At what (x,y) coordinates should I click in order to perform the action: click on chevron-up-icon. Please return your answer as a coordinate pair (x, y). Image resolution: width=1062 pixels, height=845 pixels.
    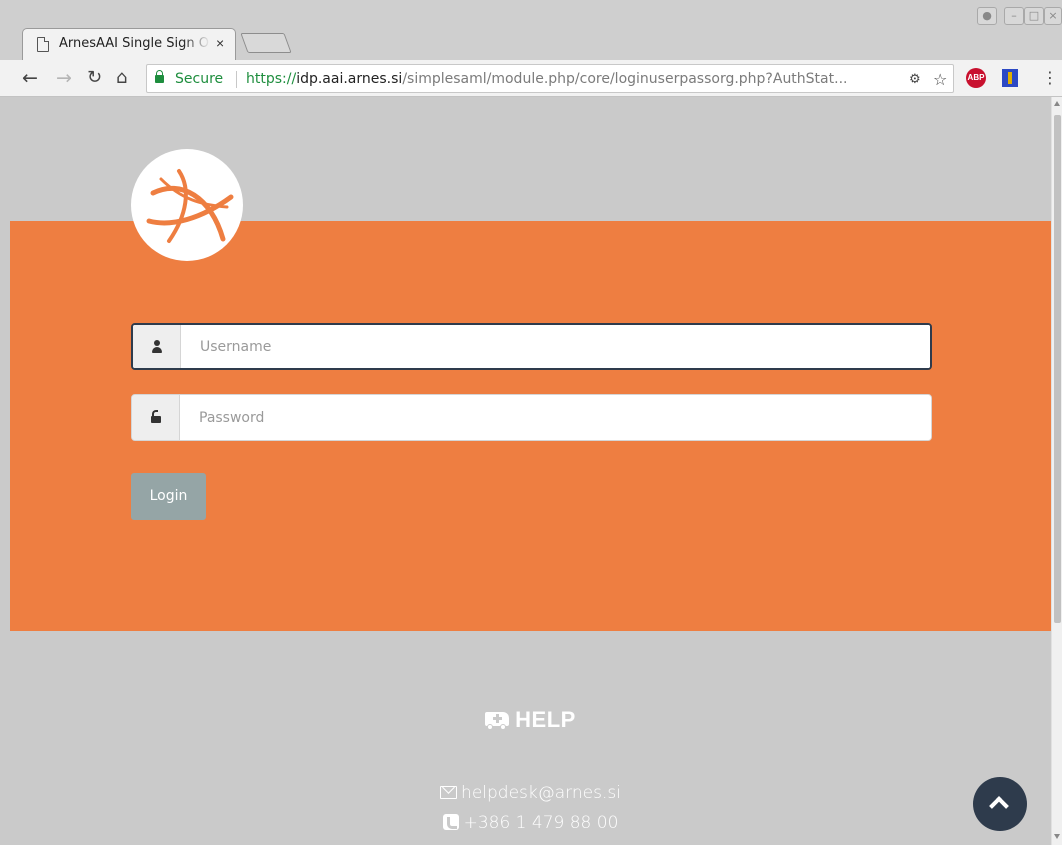
    Looking at the image, I should click on (999, 806).